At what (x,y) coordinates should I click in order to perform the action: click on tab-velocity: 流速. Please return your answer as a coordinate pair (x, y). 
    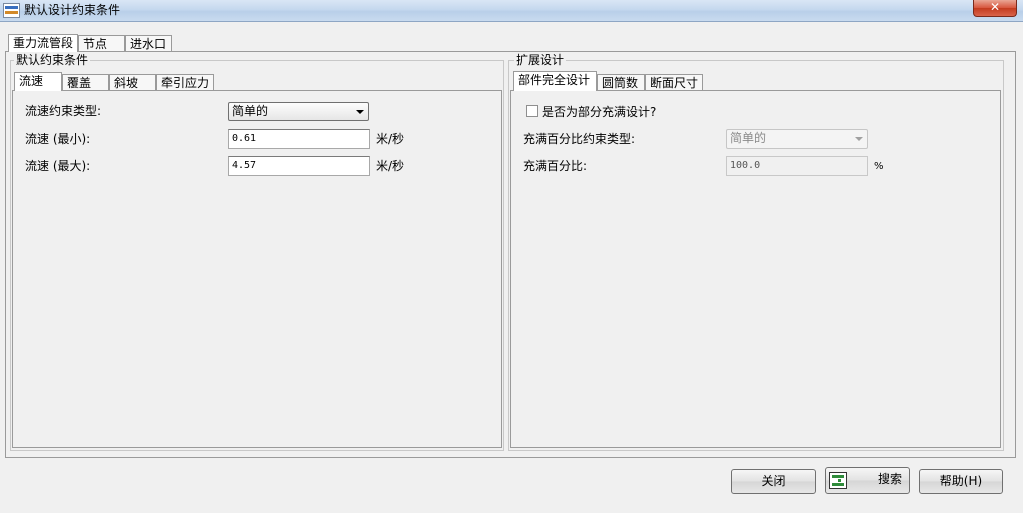
    Looking at the image, I should click on (38, 81).